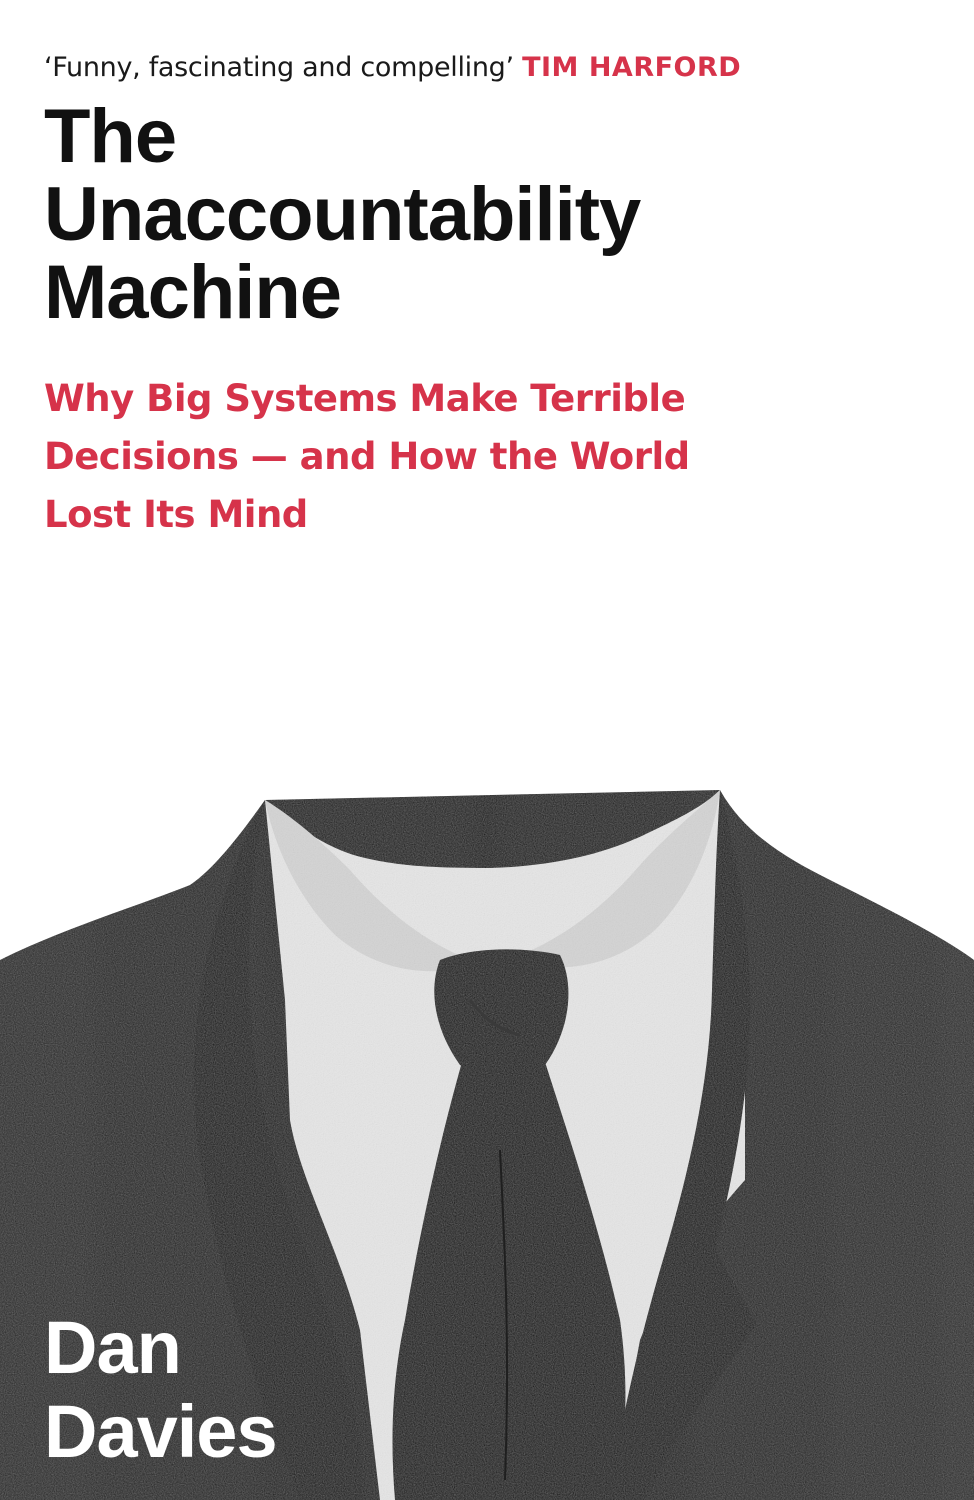 This screenshot has width=974, height=1500. Describe the element at coordinates (113, 1347) in the screenshot. I see `author-line: Dan` at that location.